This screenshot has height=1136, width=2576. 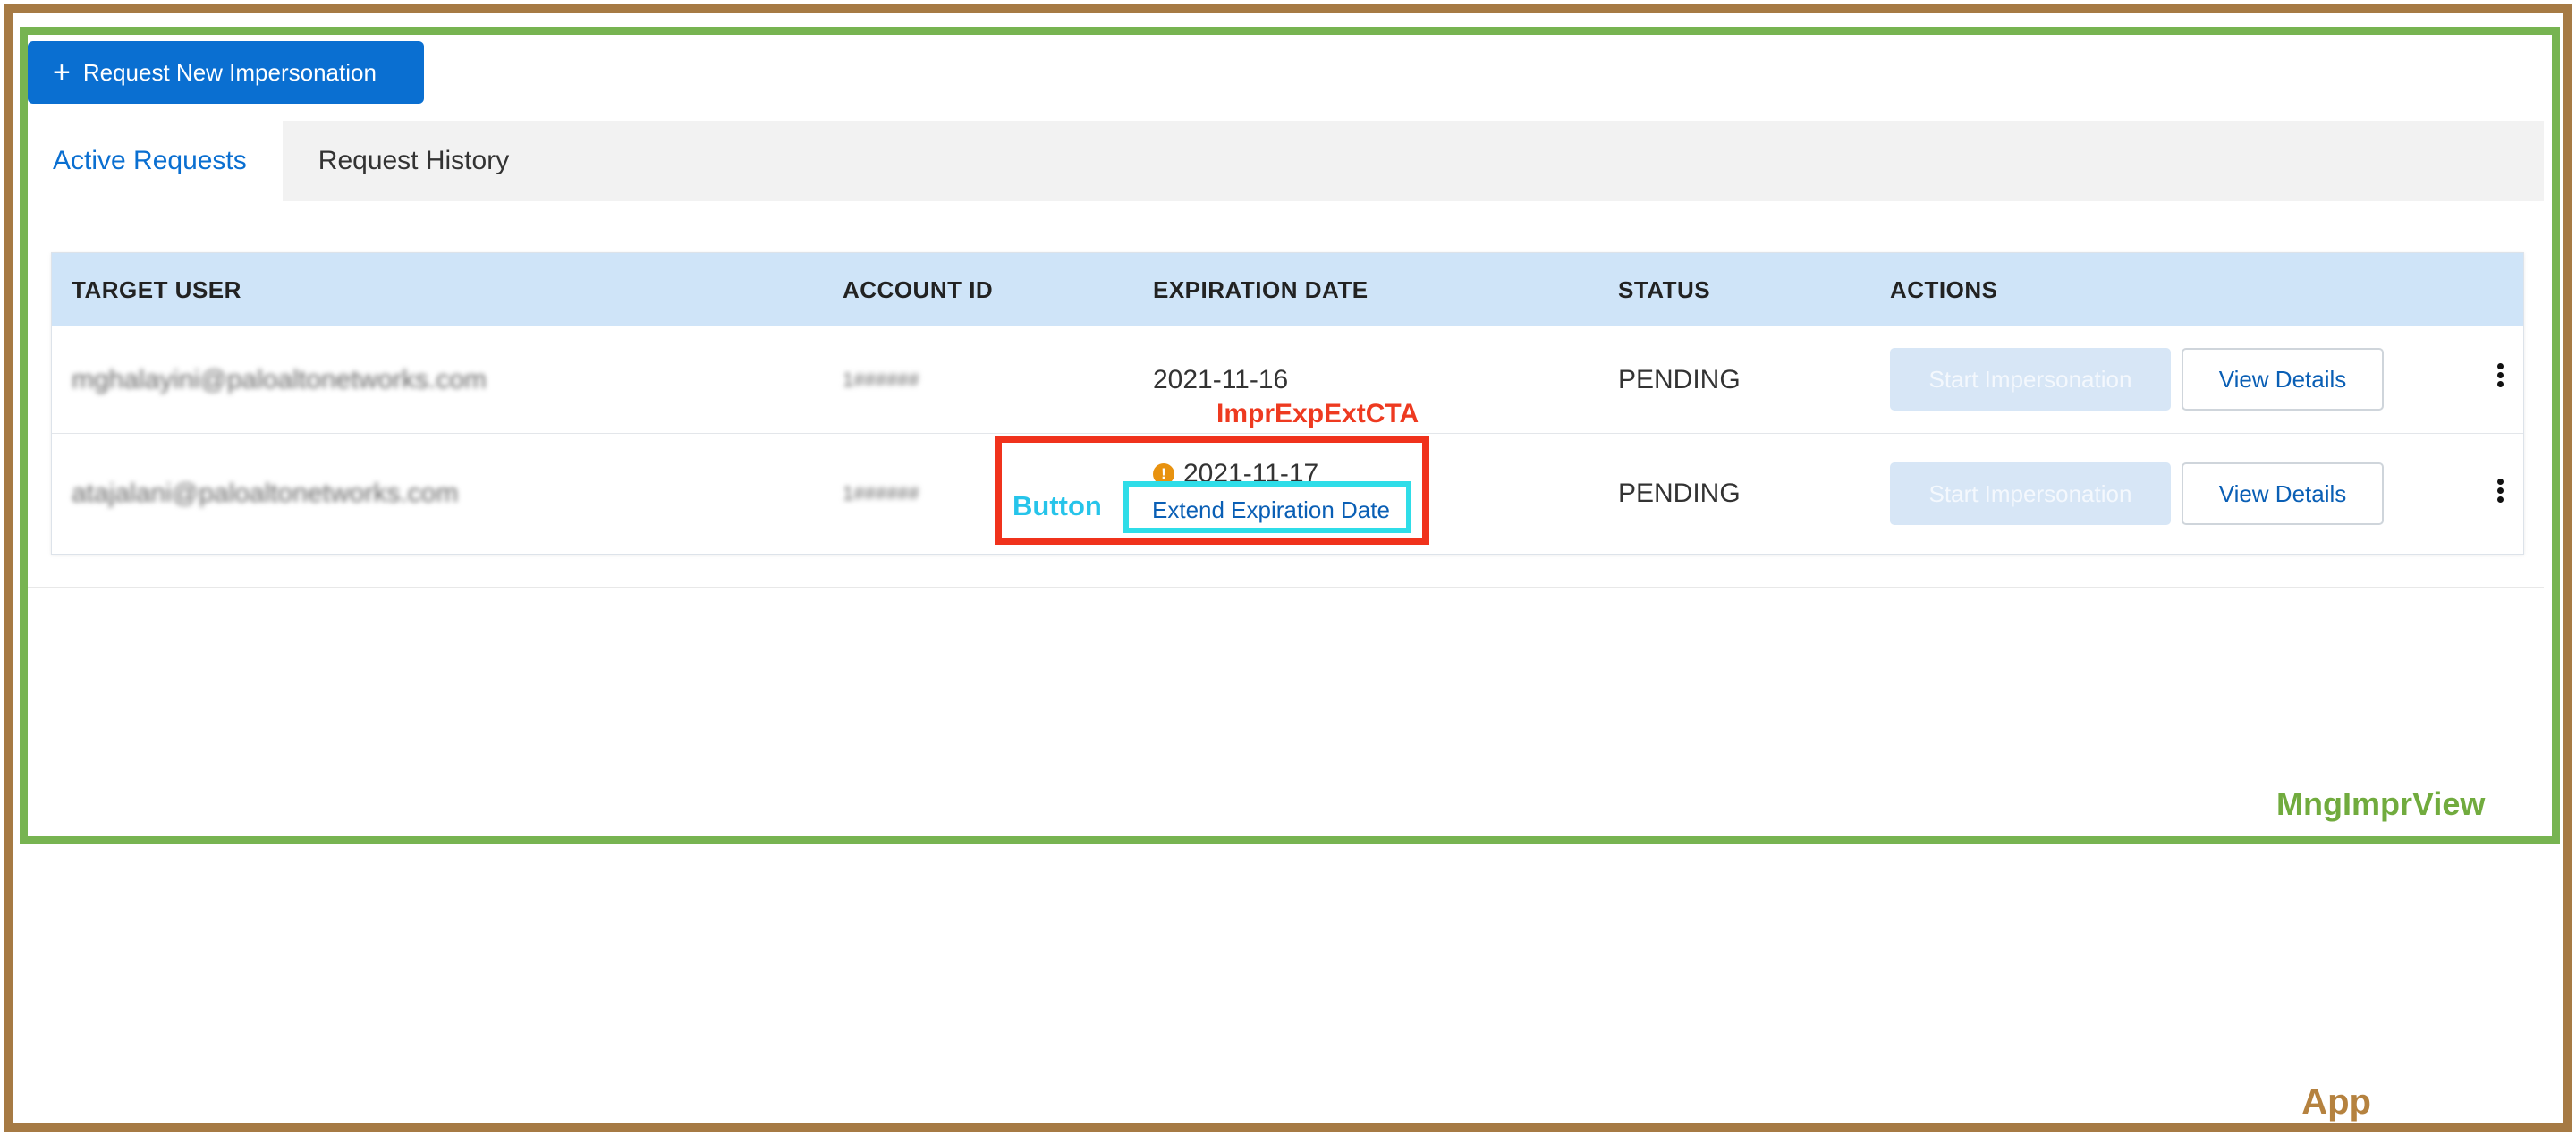 I want to click on request-new-impersonation-button: + Request New Impersonation, so click(x=226, y=72).